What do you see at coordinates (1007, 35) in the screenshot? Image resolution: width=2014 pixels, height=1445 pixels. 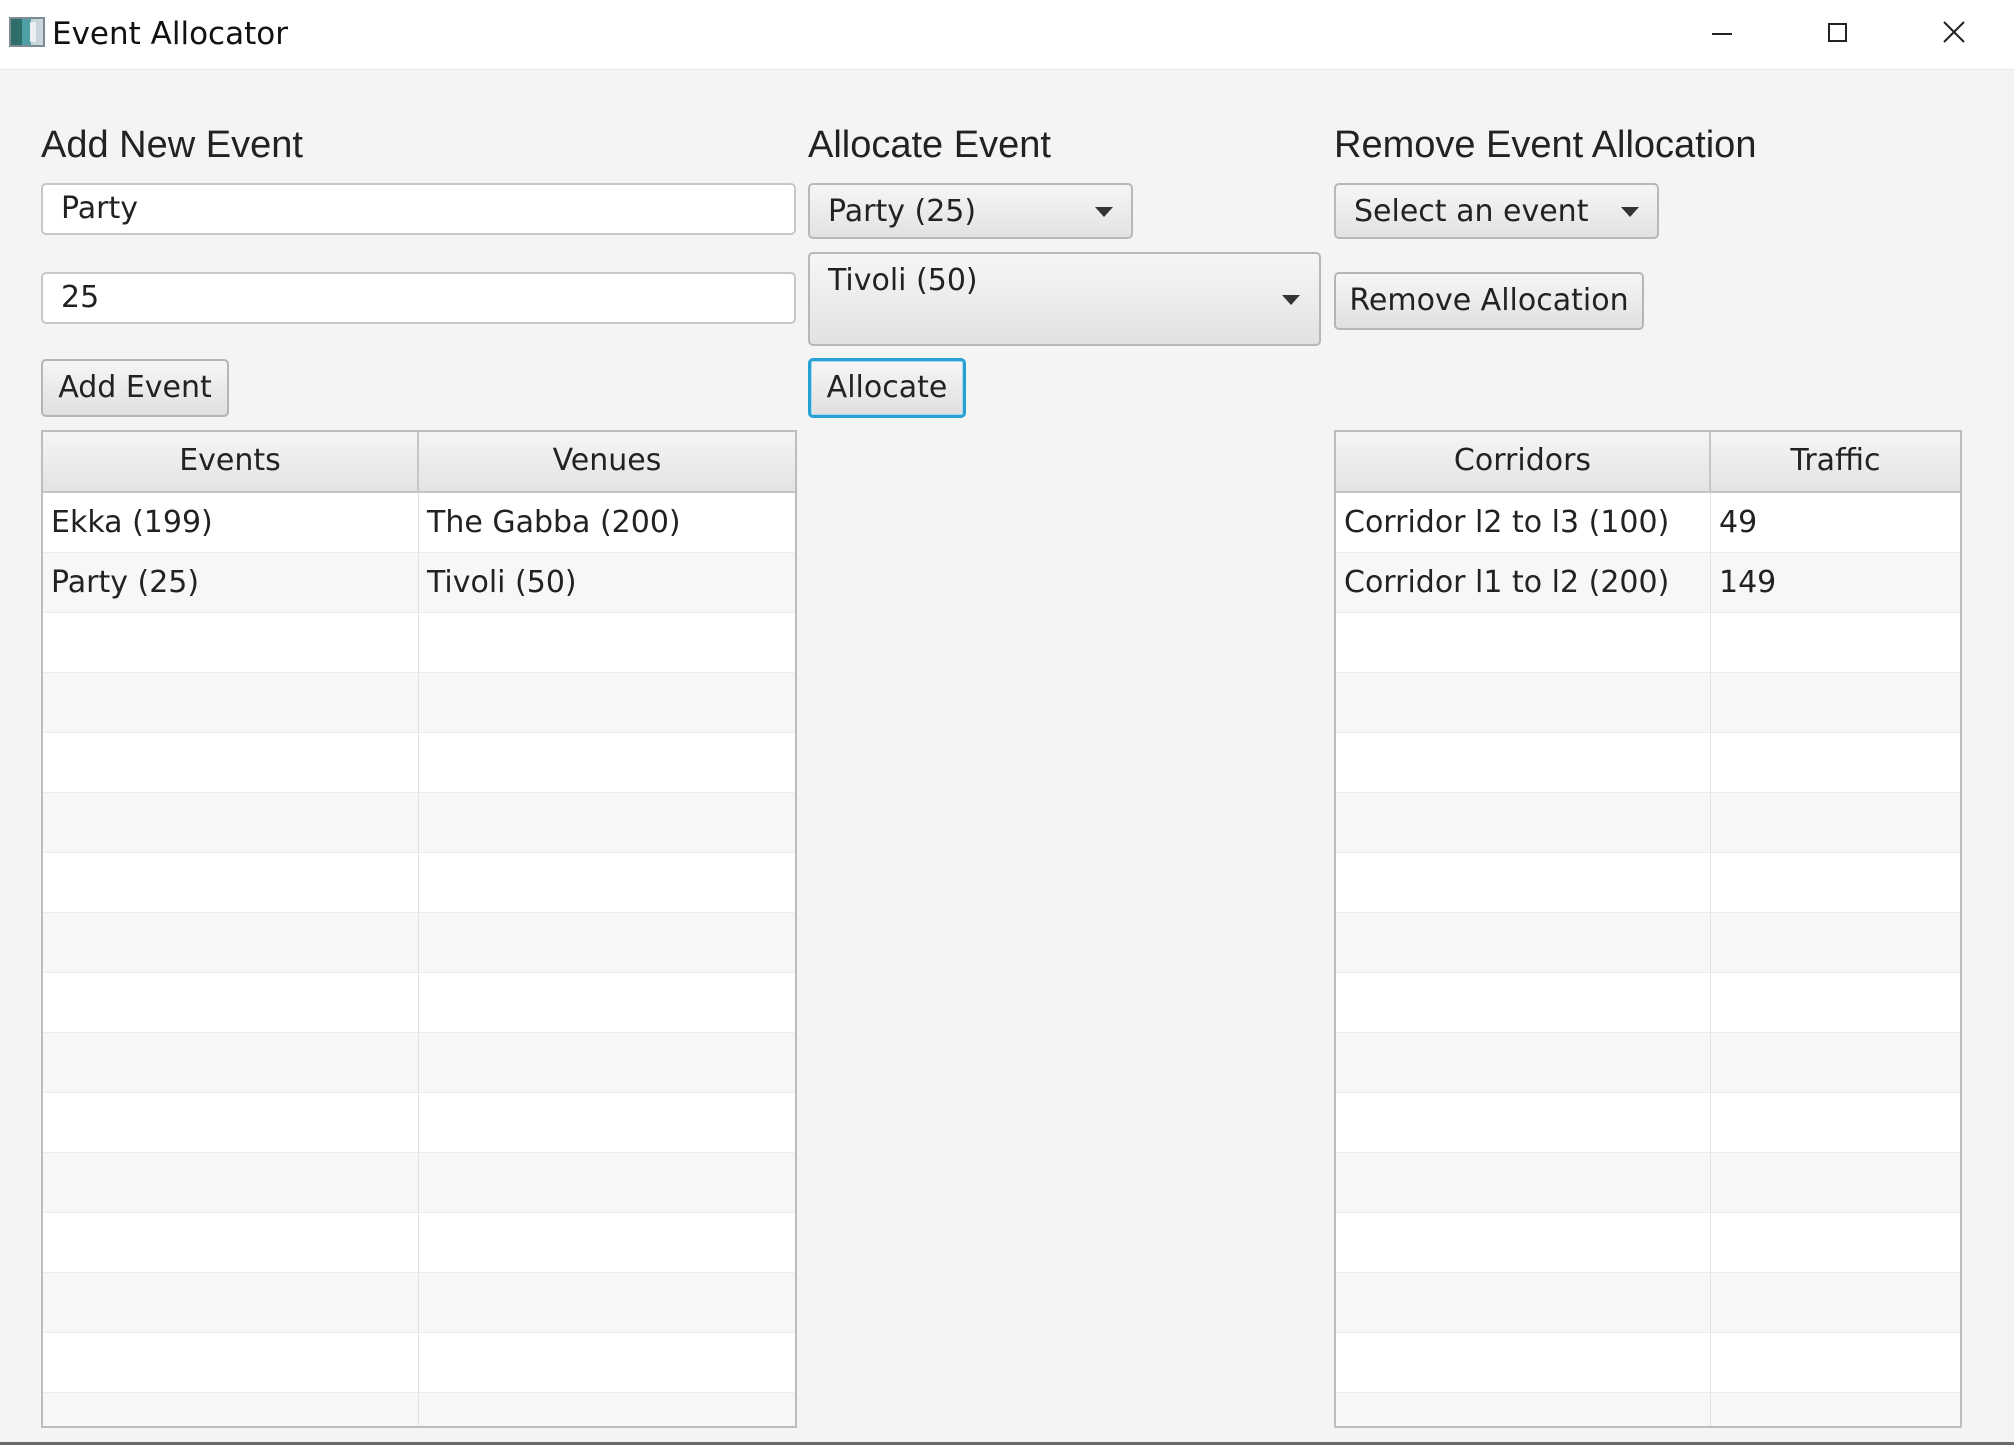 I see `title-bar: Event Allocator` at bounding box center [1007, 35].